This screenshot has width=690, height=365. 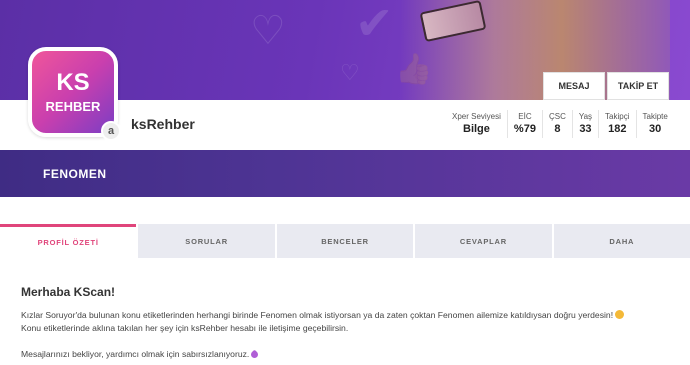 I want to click on about-heading: Merhaba KScan!, so click(x=68, y=292).